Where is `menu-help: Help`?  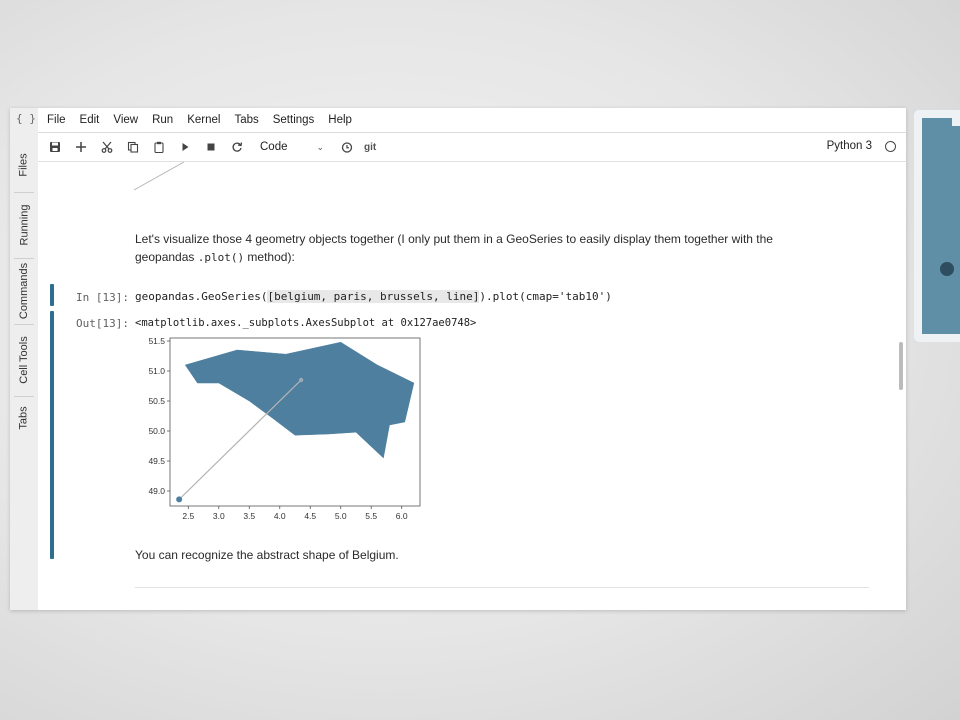
menu-help: Help is located at coordinates (340, 120).